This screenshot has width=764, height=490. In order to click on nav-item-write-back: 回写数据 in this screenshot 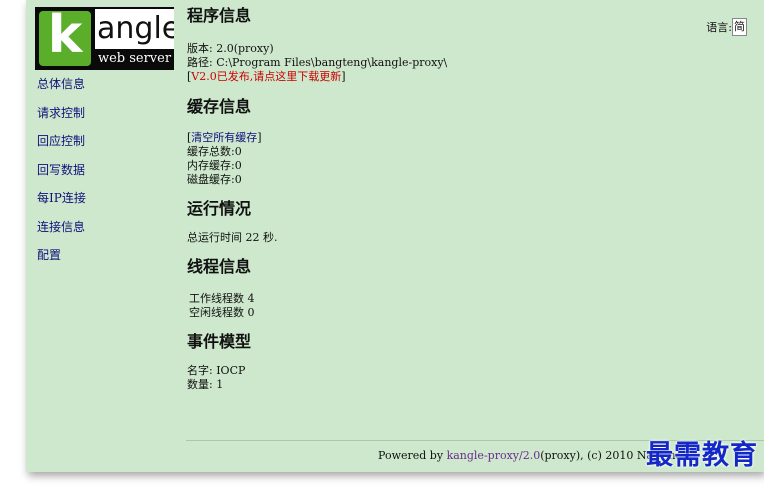, I will do `click(61, 176)`.